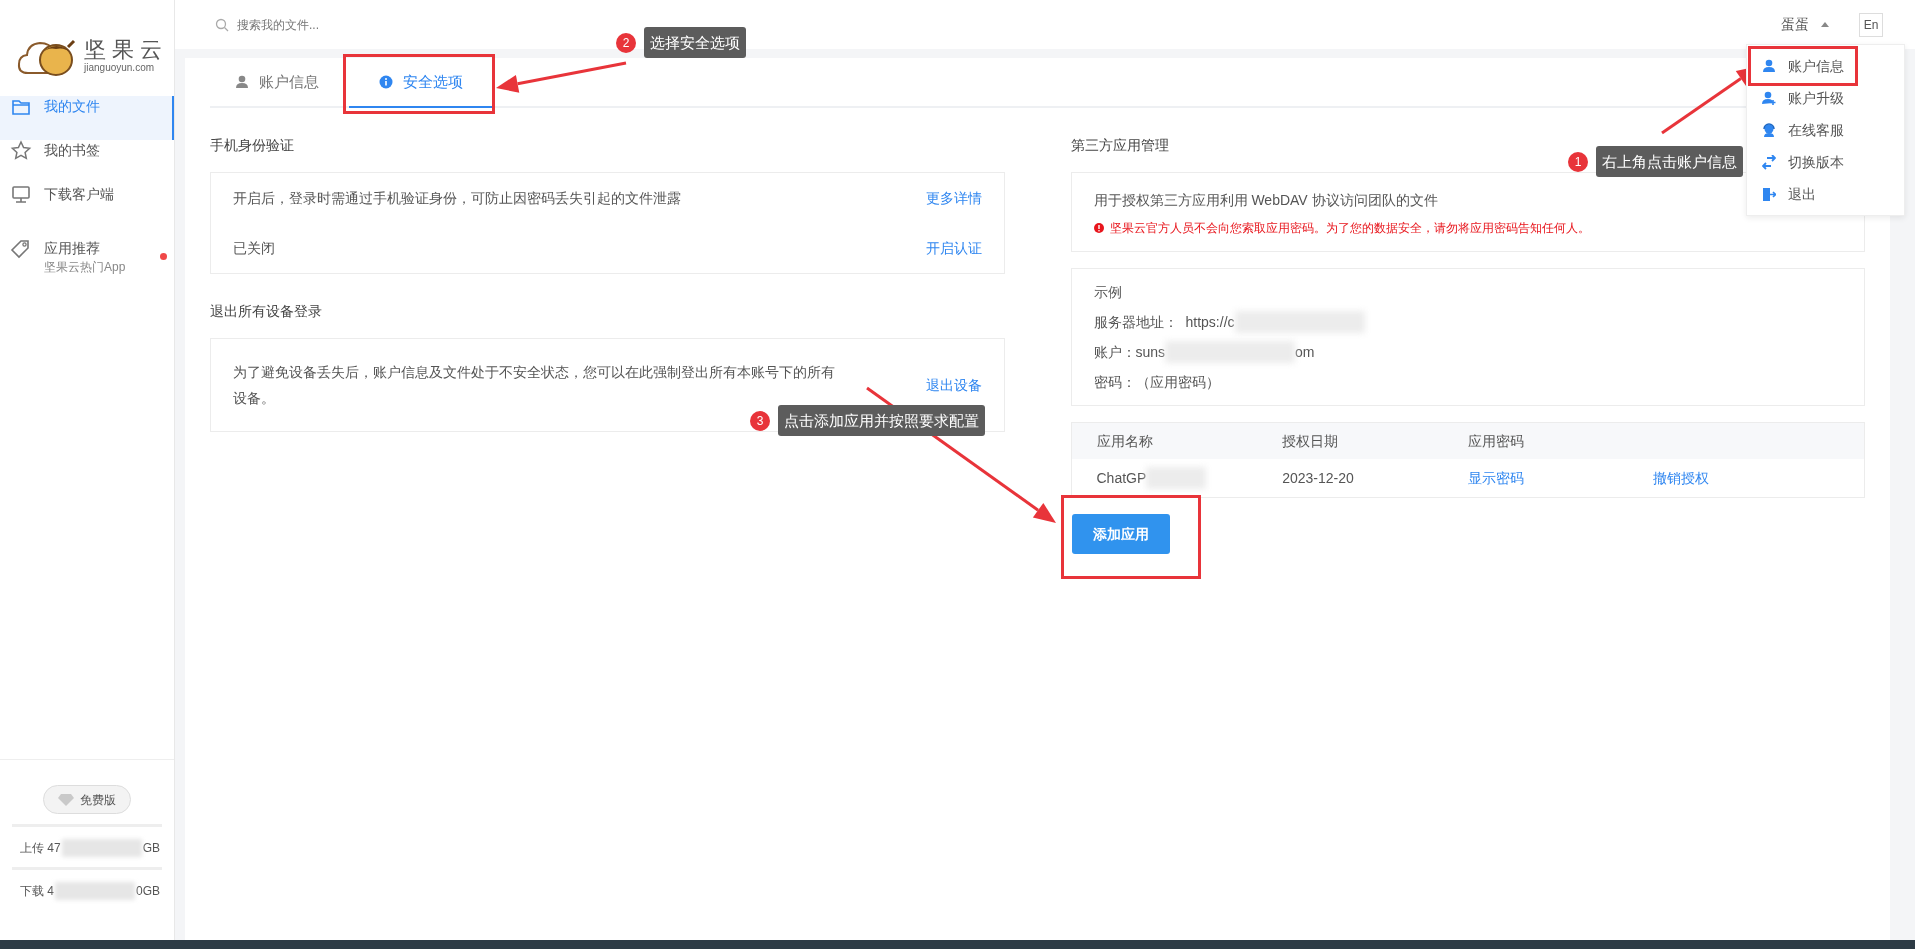  I want to click on menu-item: 退出, so click(1789, 194).